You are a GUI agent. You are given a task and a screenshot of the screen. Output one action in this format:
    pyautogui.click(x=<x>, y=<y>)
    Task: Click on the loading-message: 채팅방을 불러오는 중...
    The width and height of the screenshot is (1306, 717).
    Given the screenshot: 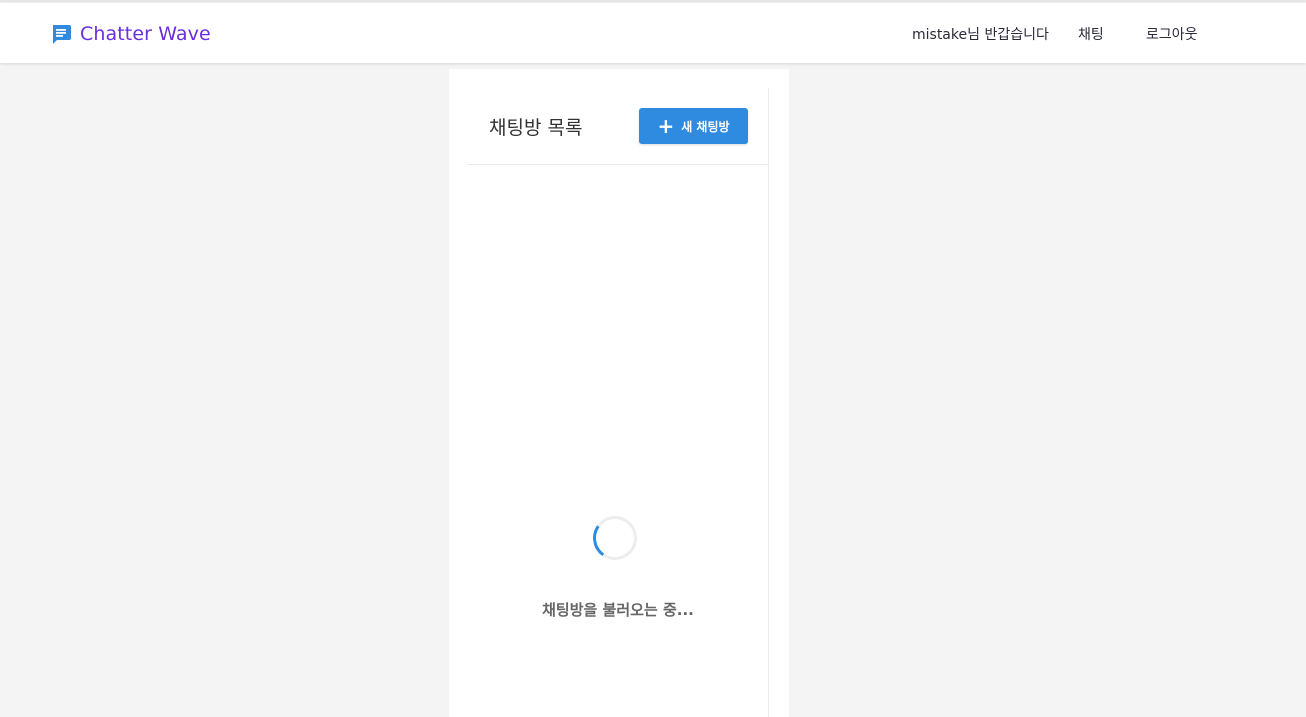 What is the action you would take?
    pyautogui.click(x=618, y=610)
    